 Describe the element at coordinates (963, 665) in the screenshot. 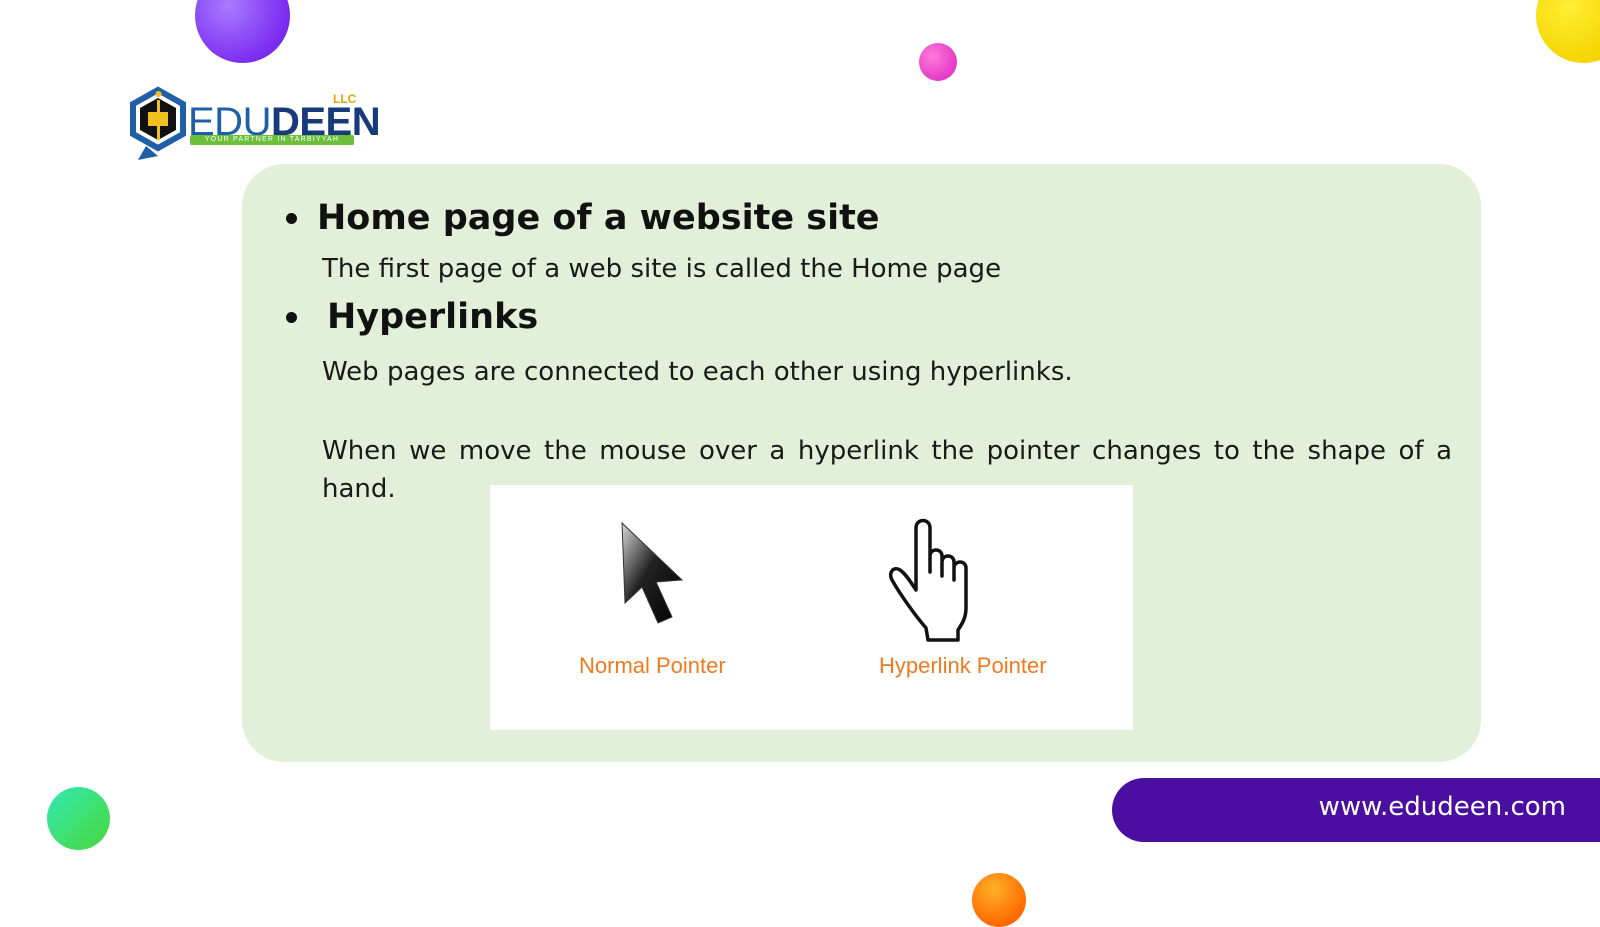

I see `hyperlink-pointer-label: Hyperlink Pointer` at that location.